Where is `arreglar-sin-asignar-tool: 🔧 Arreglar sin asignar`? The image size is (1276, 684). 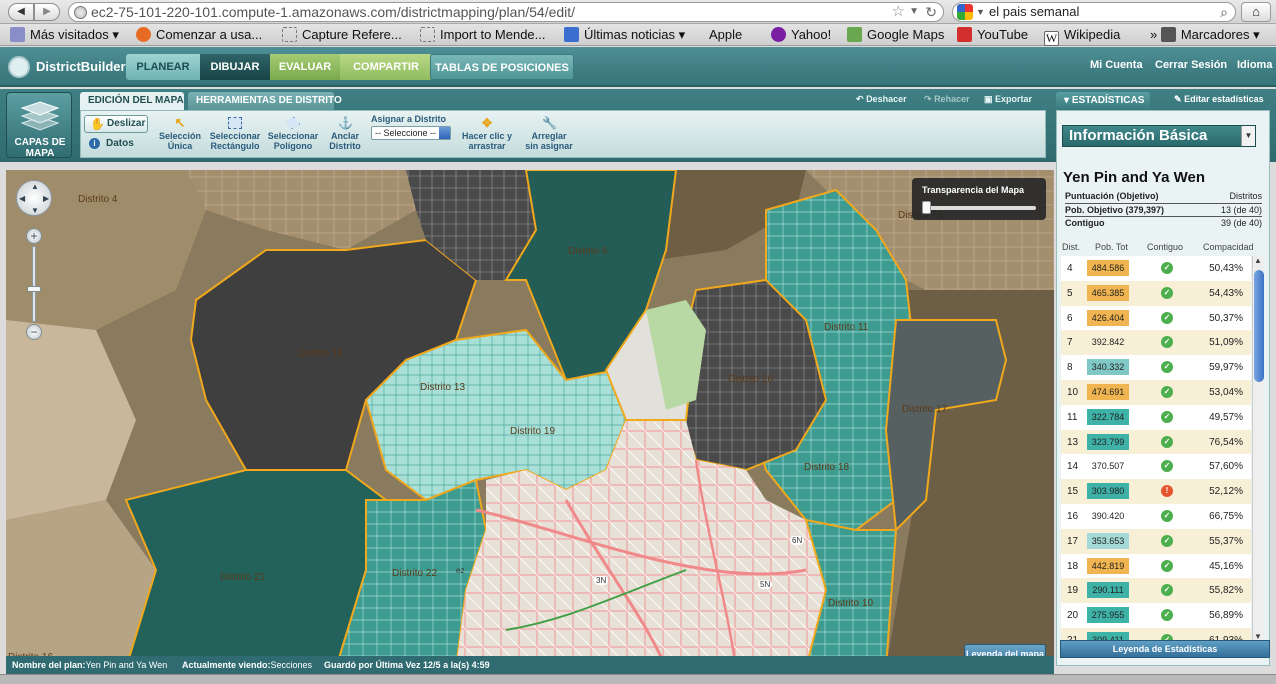 arreglar-sin-asignar-tool: 🔧 Arreglar sin asignar is located at coordinates (549, 134).